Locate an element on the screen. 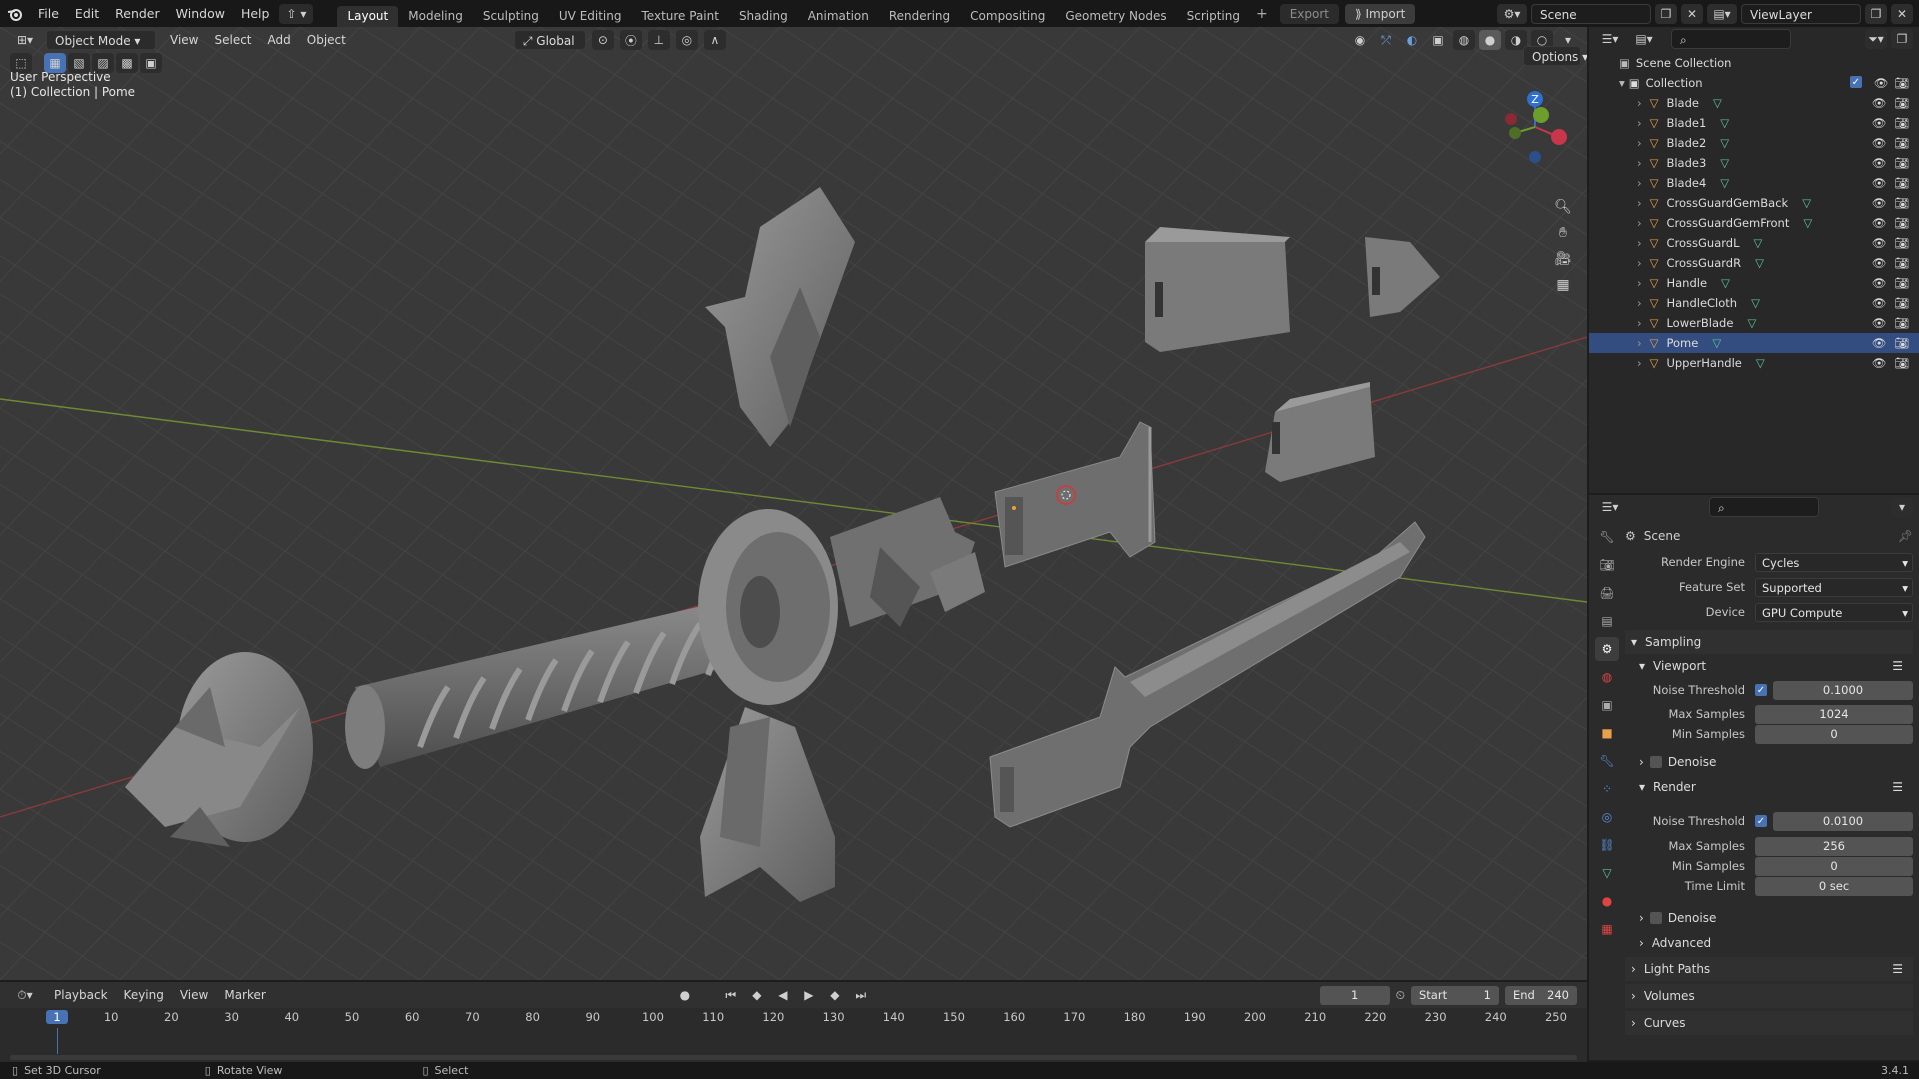  outliner-object-row: › ▽ CrossGuardR ▽ 👁︎ 📷︎ is located at coordinates (1754, 263).